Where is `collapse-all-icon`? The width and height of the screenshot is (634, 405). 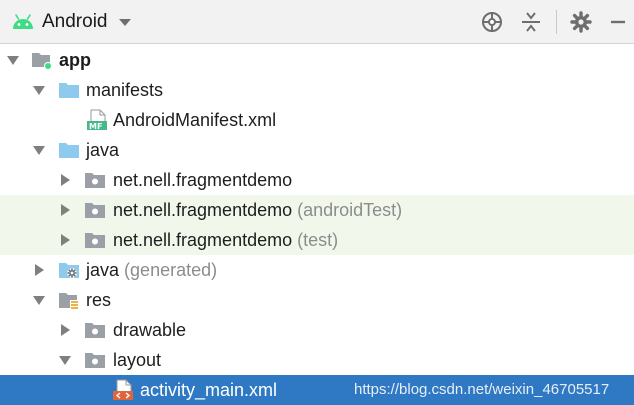 collapse-all-icon is located at coordinates (531, 22).